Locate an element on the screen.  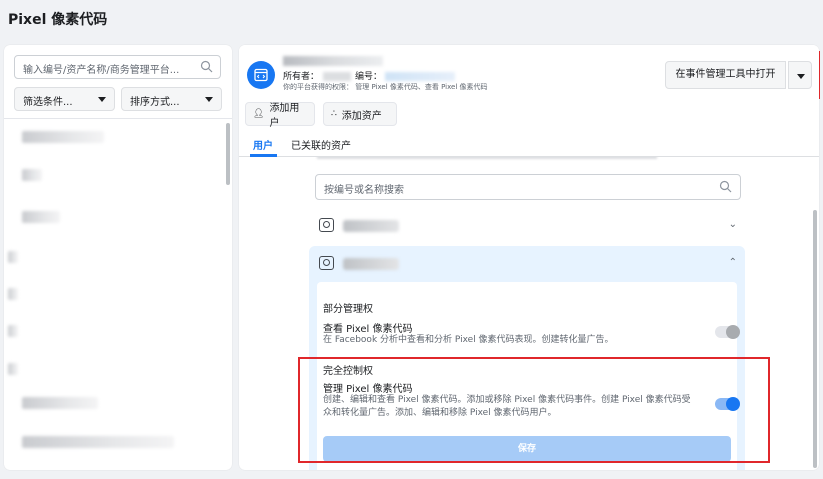
user-row: ⌄ is located at coordinates (527, 226).